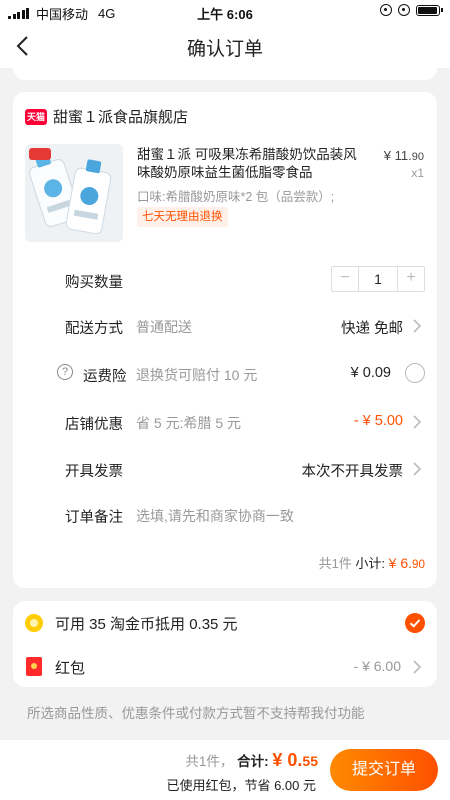 This screenshot has height=800, width=450. Describe the element at coordinates (65, 372) in the screenshot. I see `help-icon: ?` at that location.